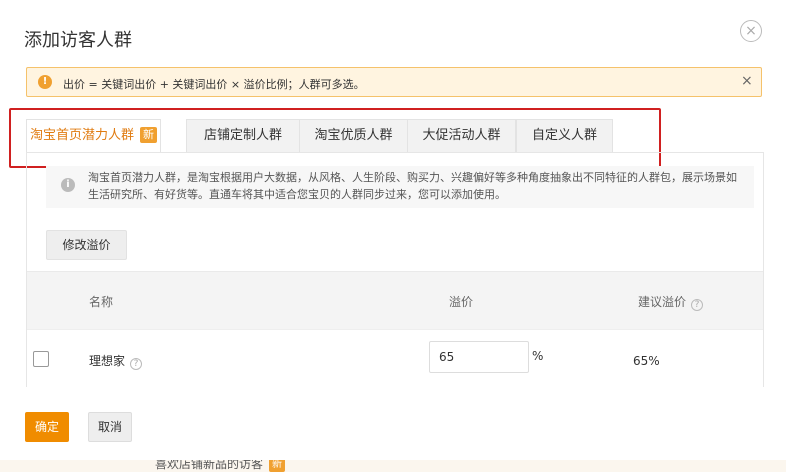  What do you see at coordinates (214, 84) in the screenshot?
I see `notice-text: 出价 = 关键词出价 + 关键词出价 × 溢价比例；人群可多选。` at bounding box center [214, 84].